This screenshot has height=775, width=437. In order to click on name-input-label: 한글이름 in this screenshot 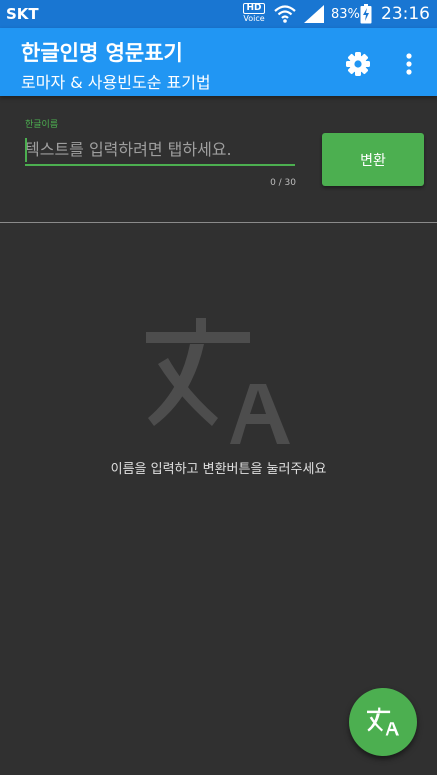, I will do `click(42, 125)`.